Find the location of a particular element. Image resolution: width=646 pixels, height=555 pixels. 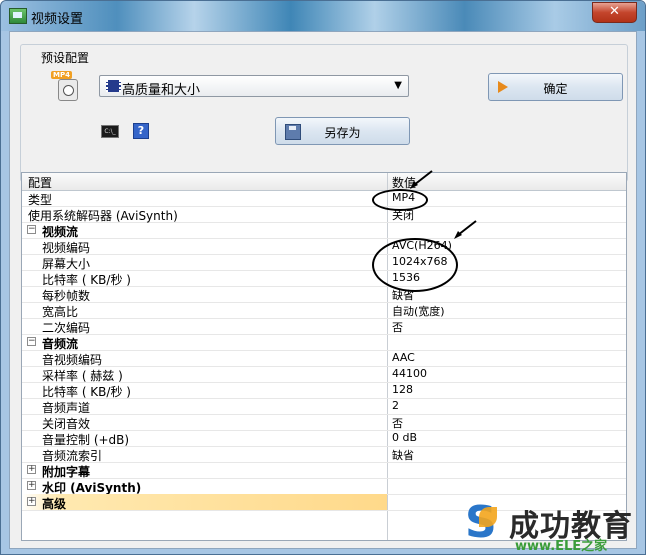

preset-group-label: 预设配置 is located at coordinates (65, 57).